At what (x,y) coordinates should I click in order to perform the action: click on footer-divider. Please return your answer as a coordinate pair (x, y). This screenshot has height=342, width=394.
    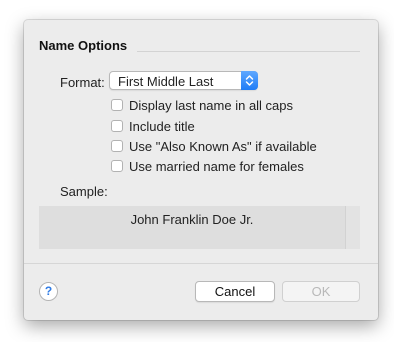
    Looking at the image, I should click on (201, 263).